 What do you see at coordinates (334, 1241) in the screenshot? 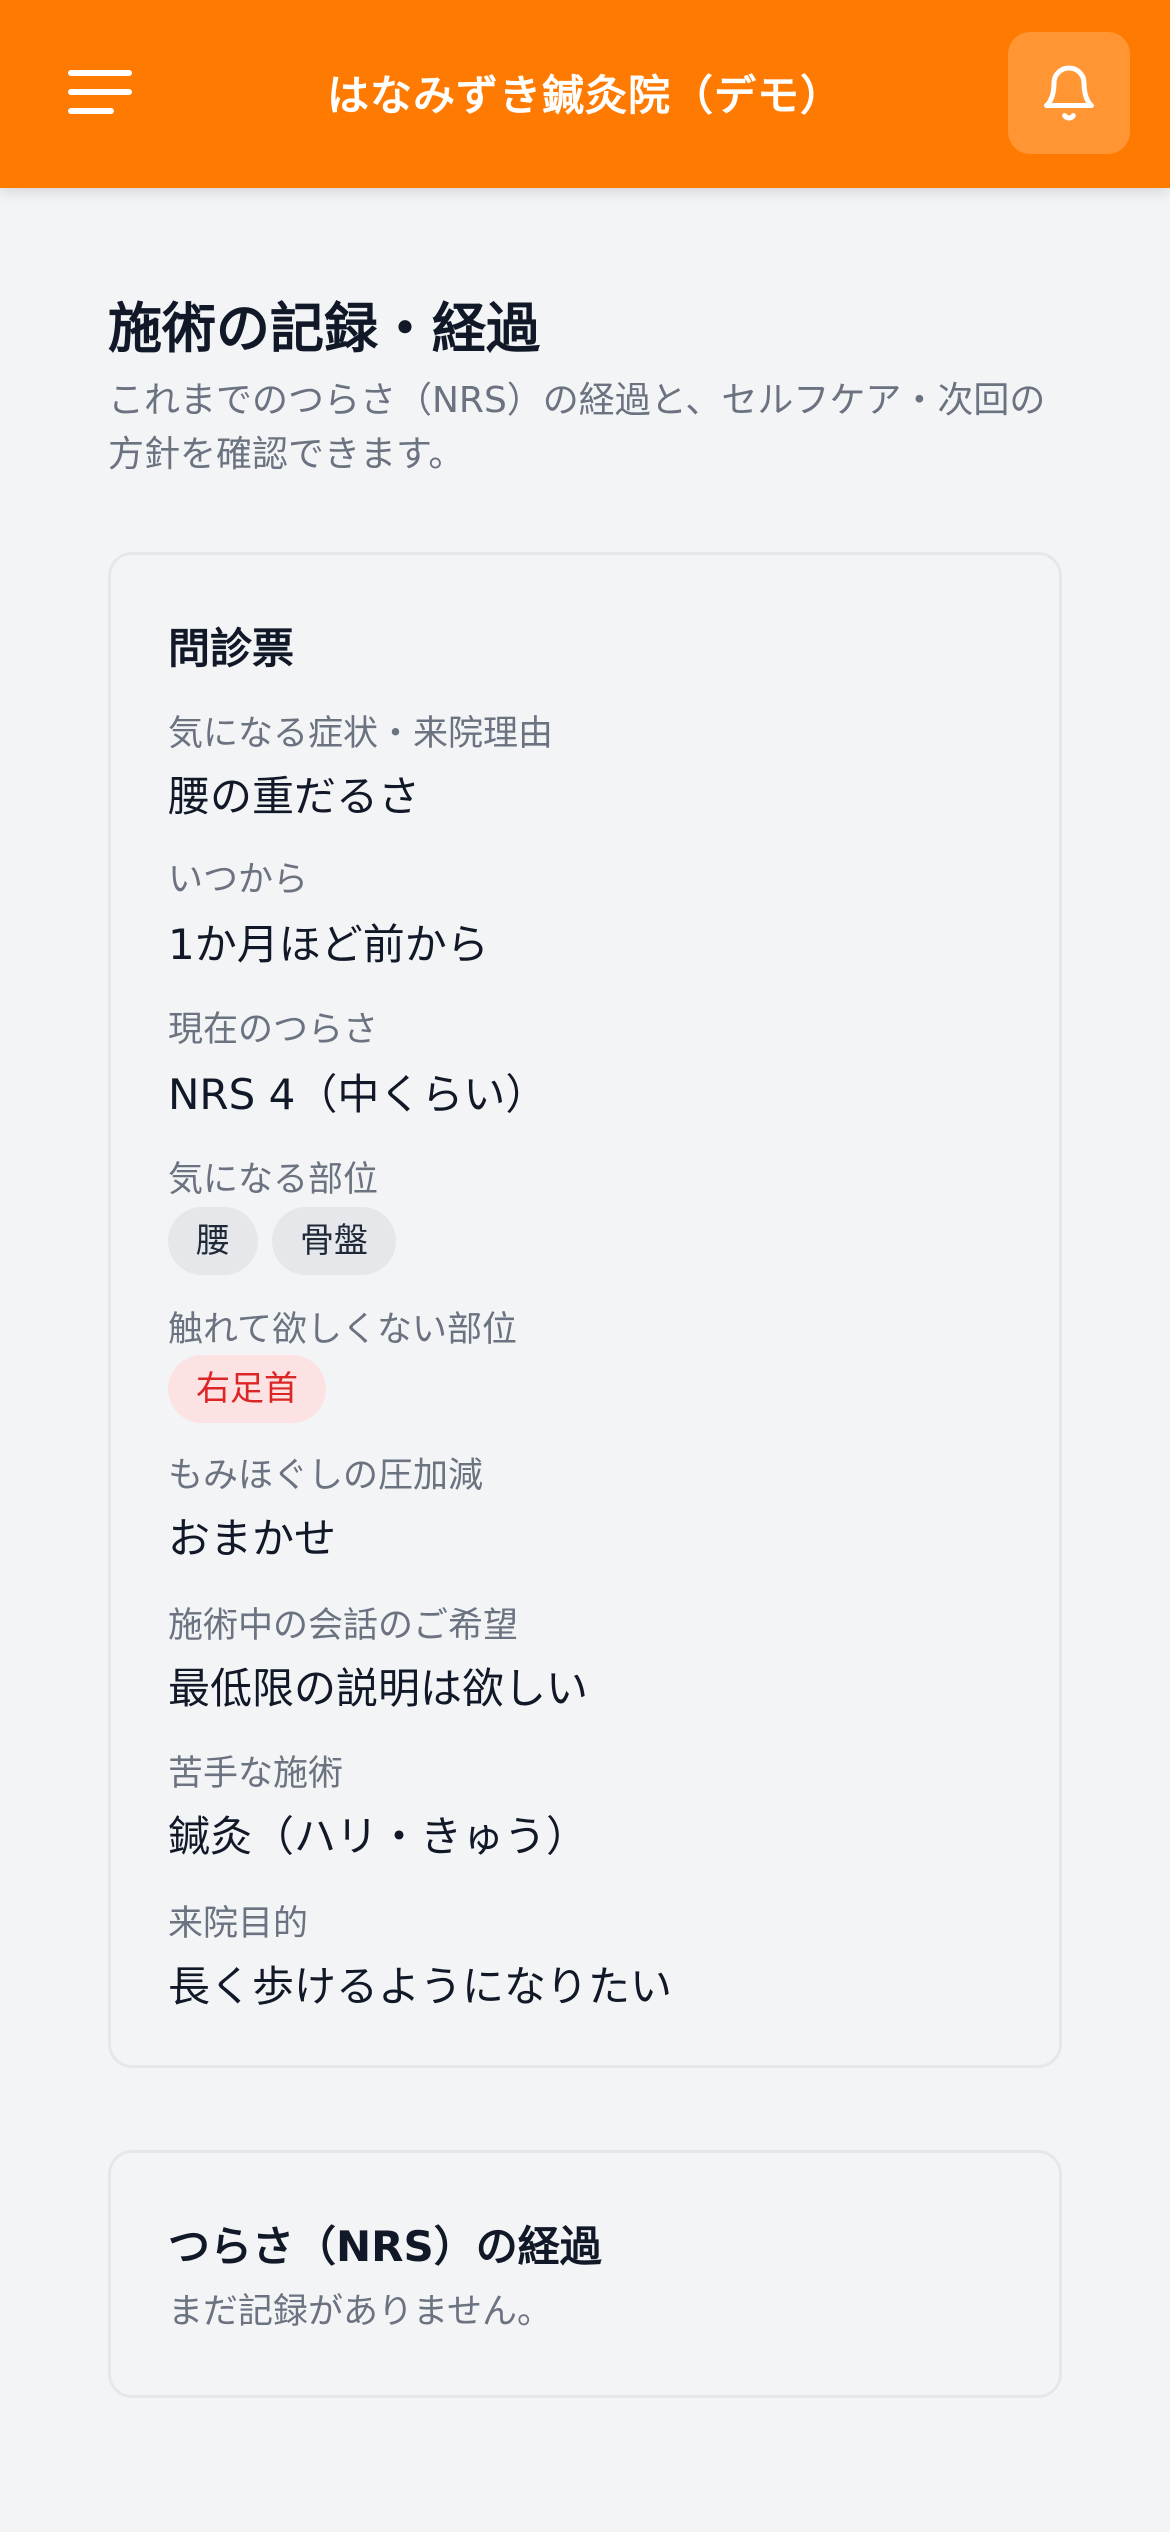
I see `area-chip: 骨盤` at bounding box center [334, 1241].